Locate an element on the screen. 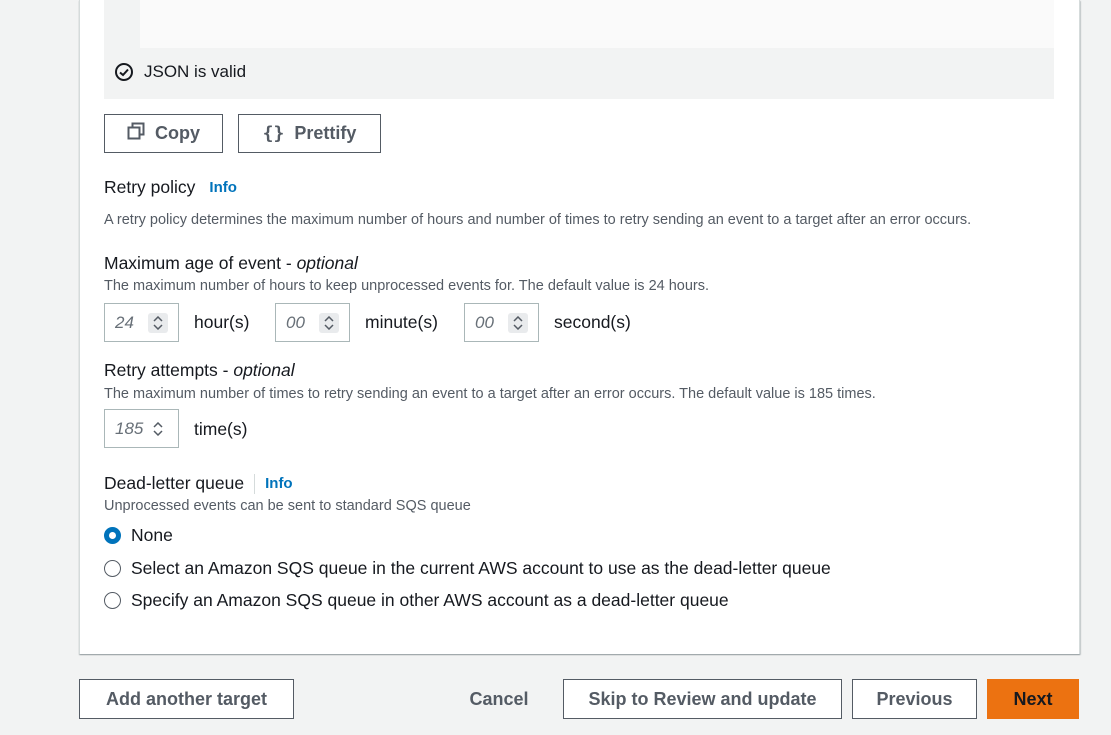  check-circle-icon is located at coordinates (124, 72).